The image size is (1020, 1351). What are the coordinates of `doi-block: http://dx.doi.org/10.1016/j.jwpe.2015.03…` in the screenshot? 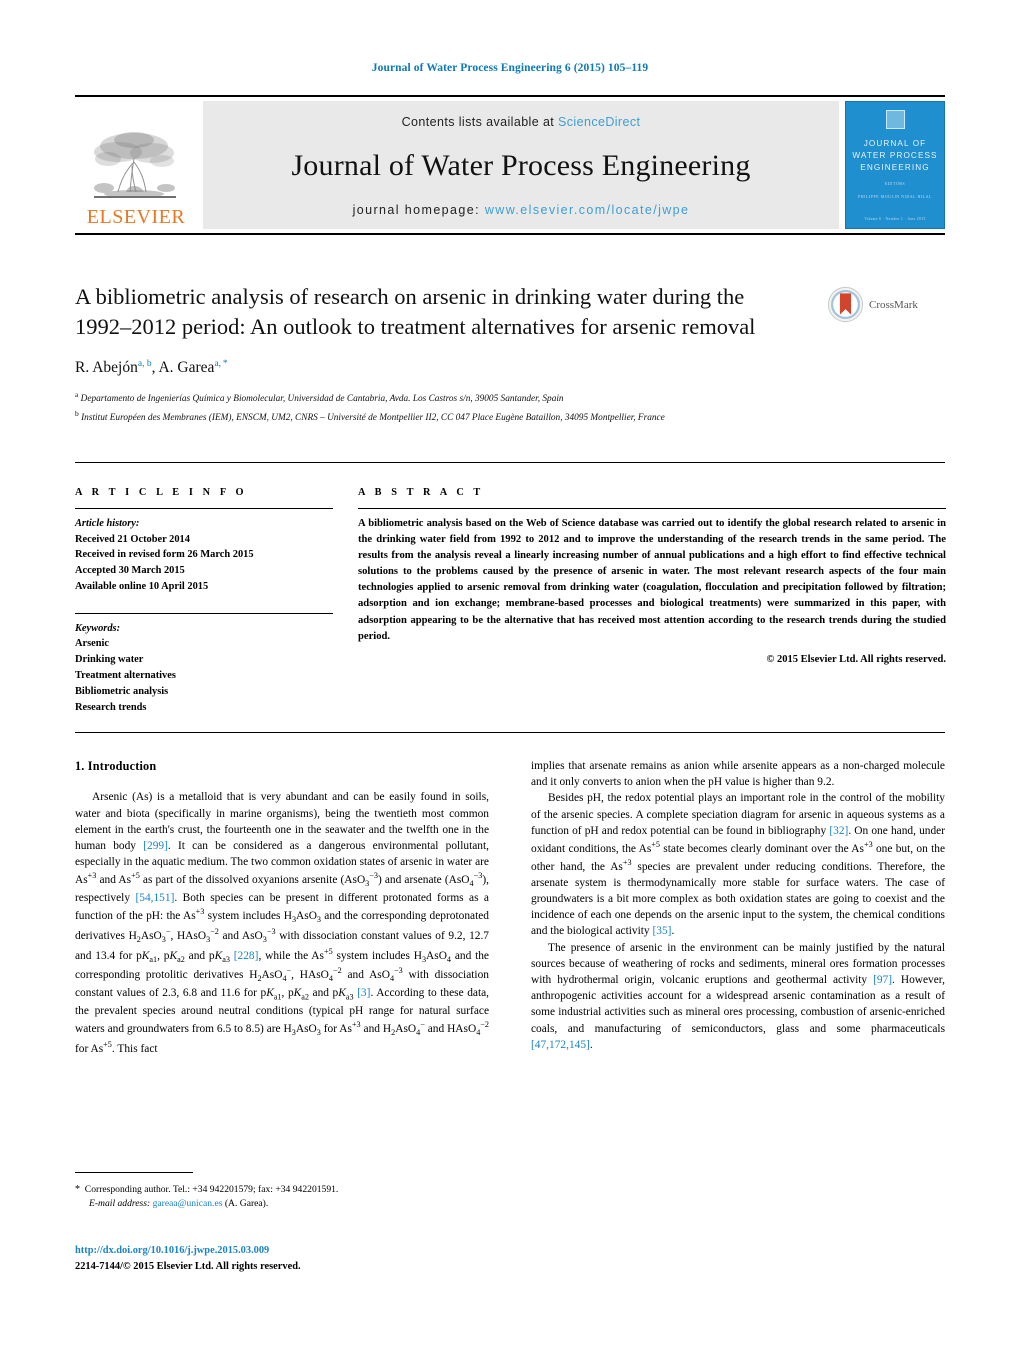 It's located at (282, 1259).